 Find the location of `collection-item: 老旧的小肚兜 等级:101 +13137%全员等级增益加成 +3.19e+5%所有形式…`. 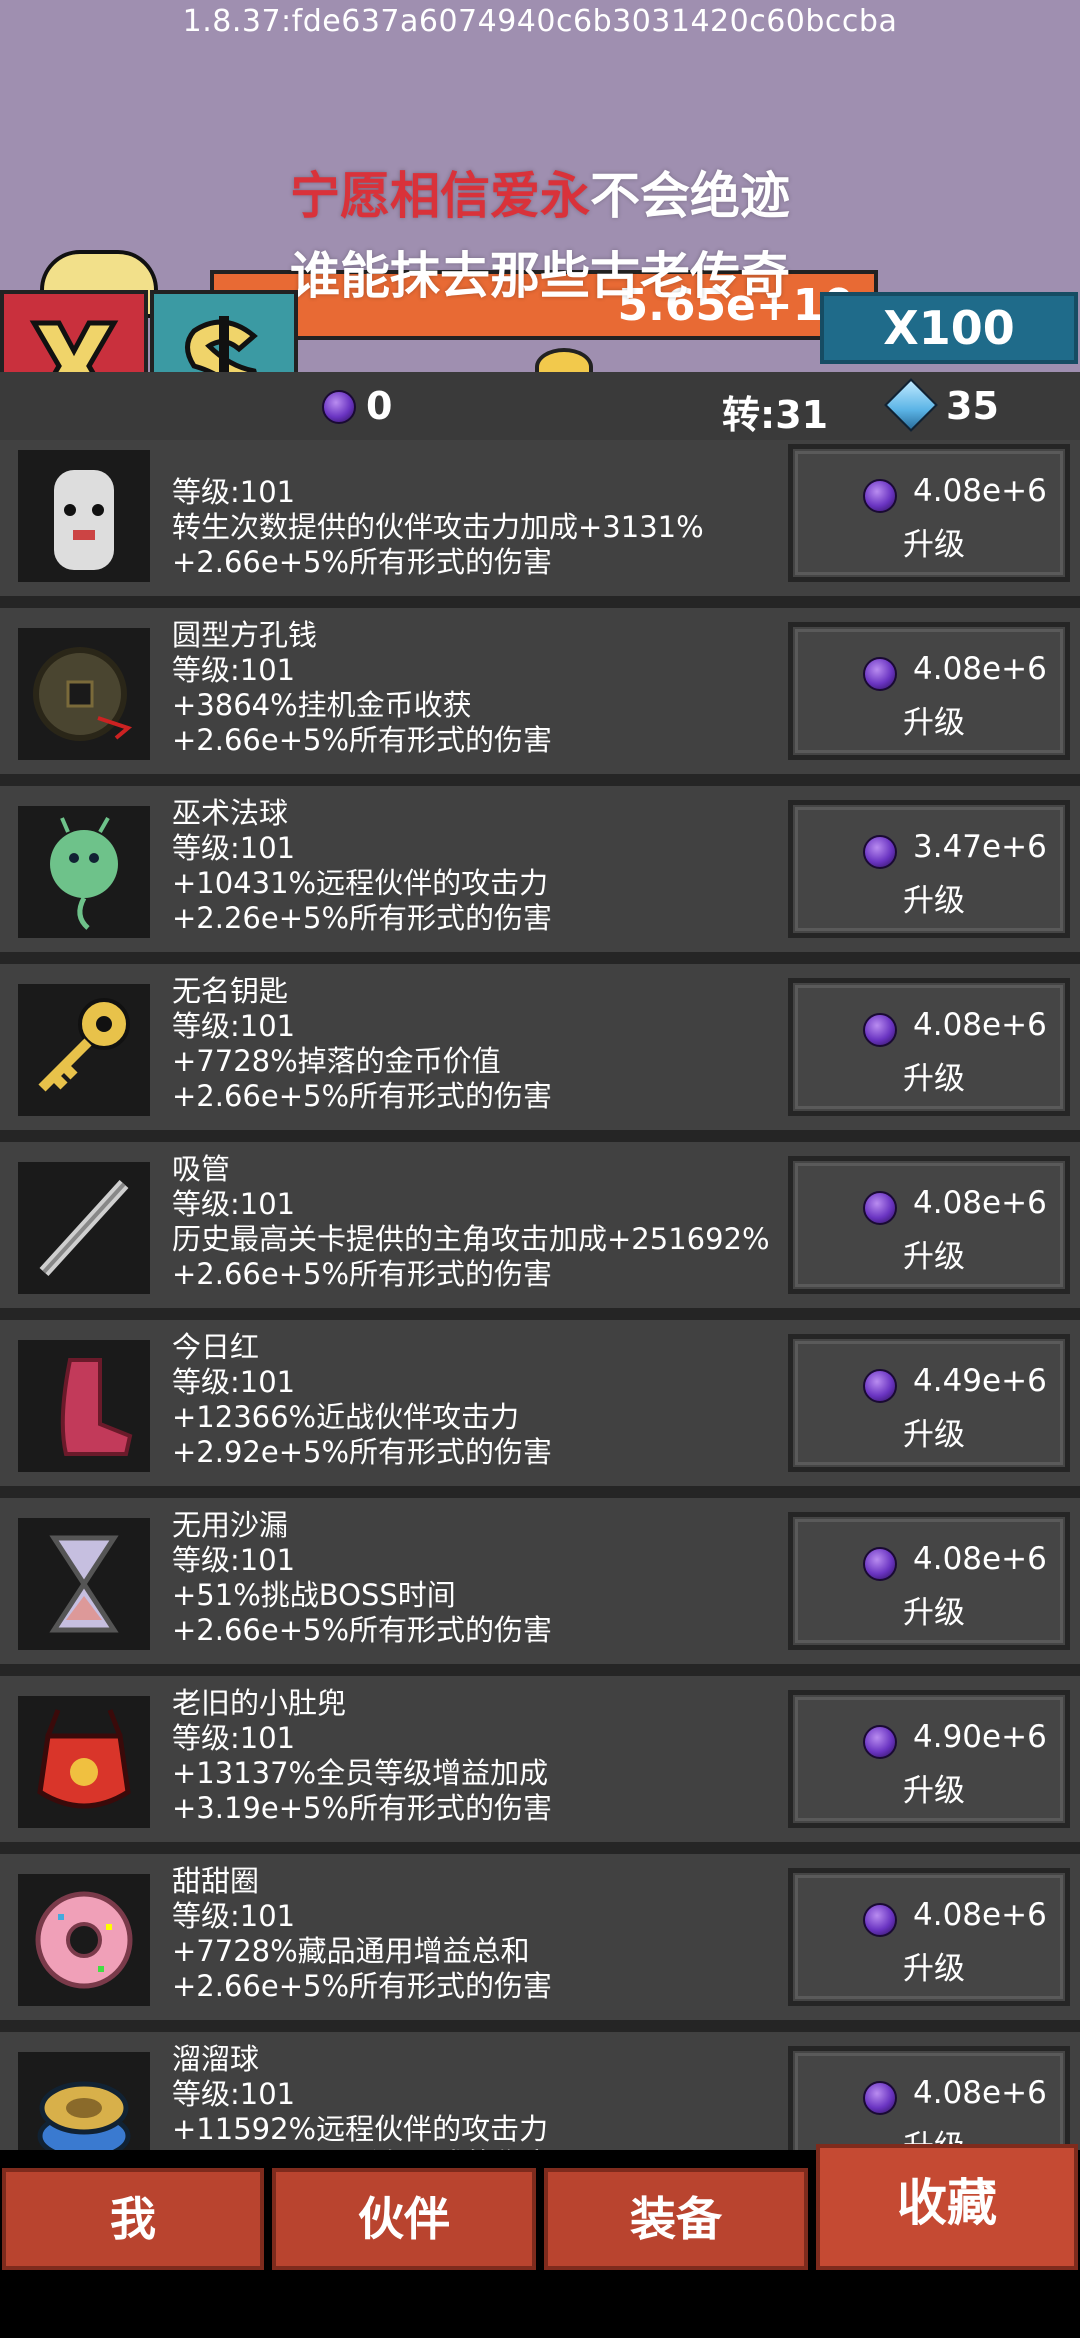

collection-item: 老旧的小肚兜 等级:101 +13137%全员等级增益加成 +3.19e+5%所有形式… is located at coordinates (540, 1765).